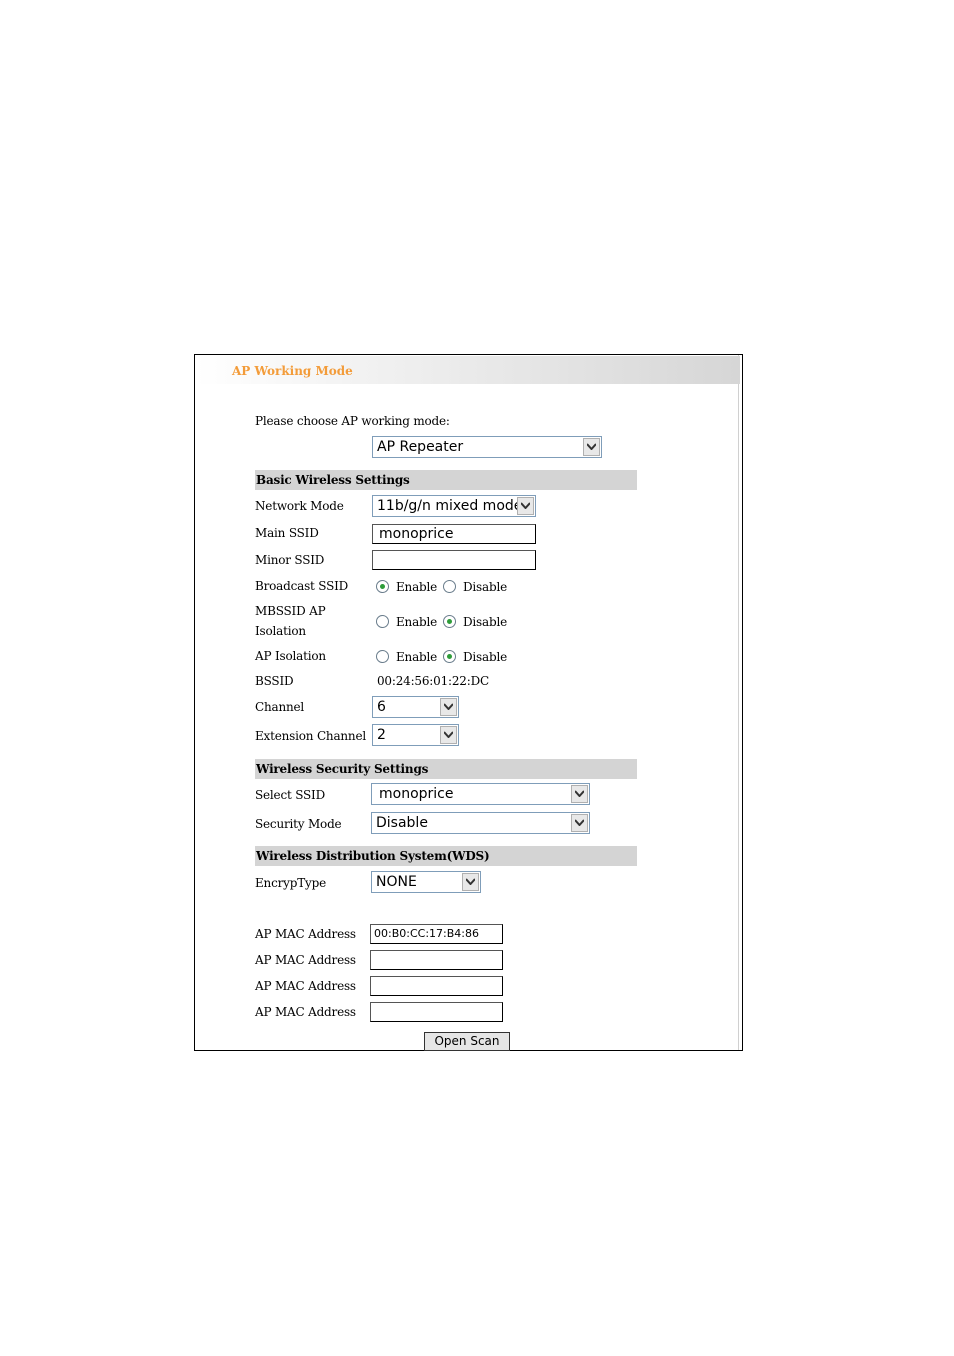 This screenshot has width=954, height=1356. I want to click on extension-channel-value: 2, so click(381, 735).